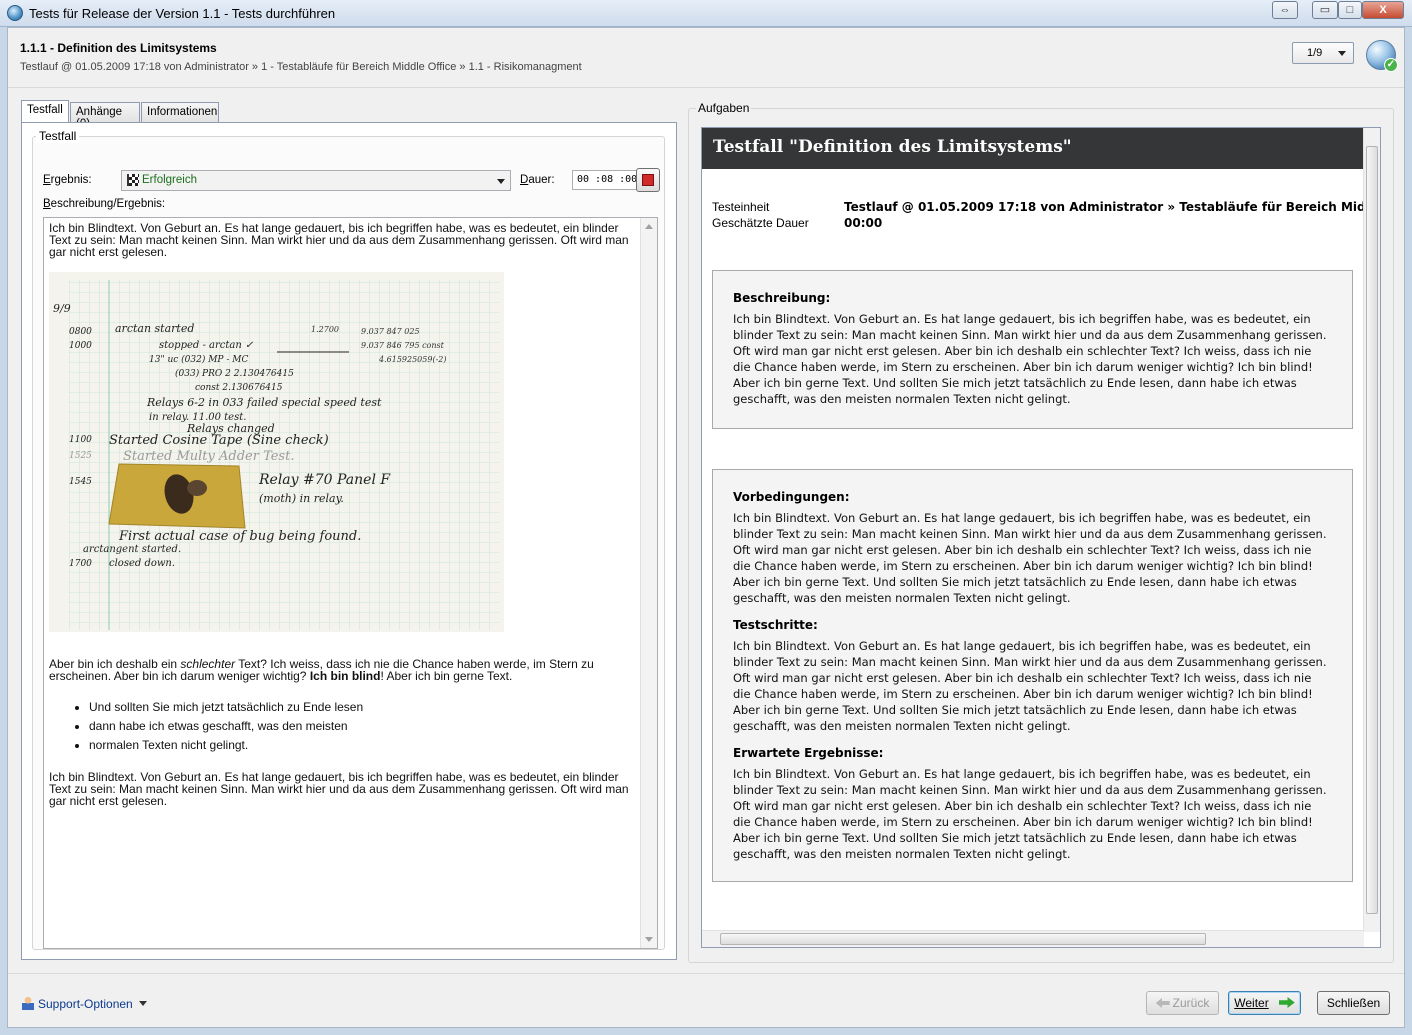  Describe the element at coordinates (760, 223) in the screenshot. I see `meta-key: Geschätzte Dauer` at that location.